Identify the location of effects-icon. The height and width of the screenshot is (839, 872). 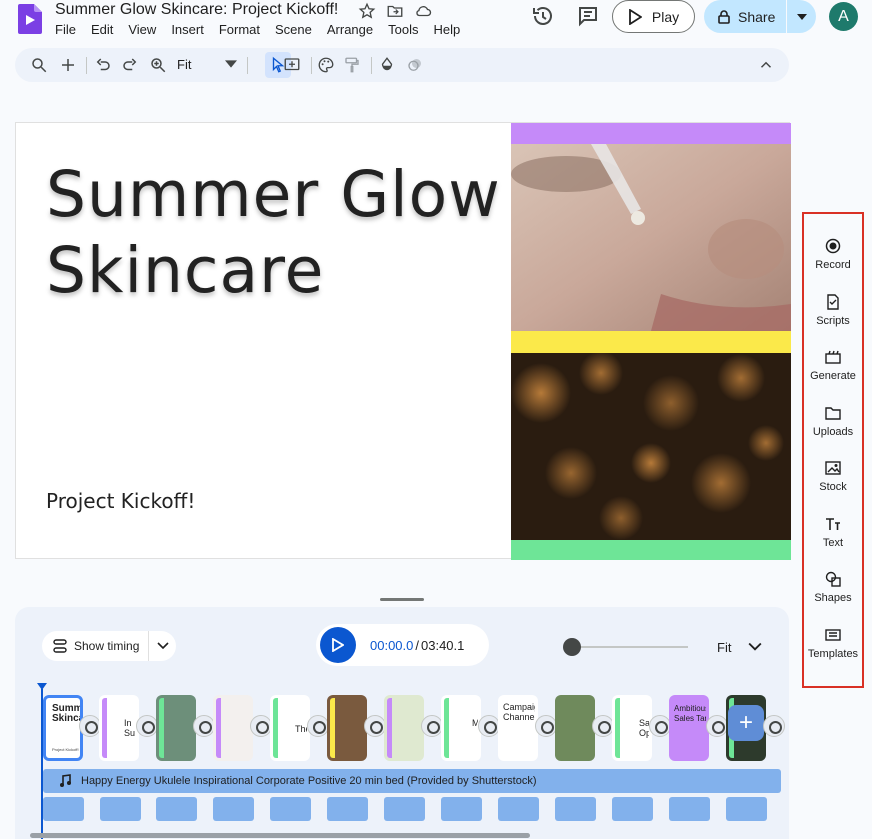
(415, 65).